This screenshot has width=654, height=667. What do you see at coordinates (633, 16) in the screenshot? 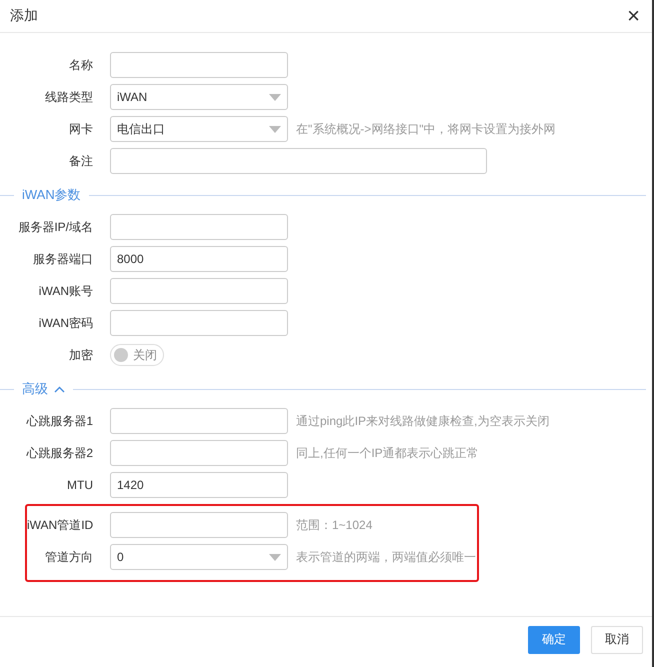
I see `close-button: ×` at bounding box center [633, 16].